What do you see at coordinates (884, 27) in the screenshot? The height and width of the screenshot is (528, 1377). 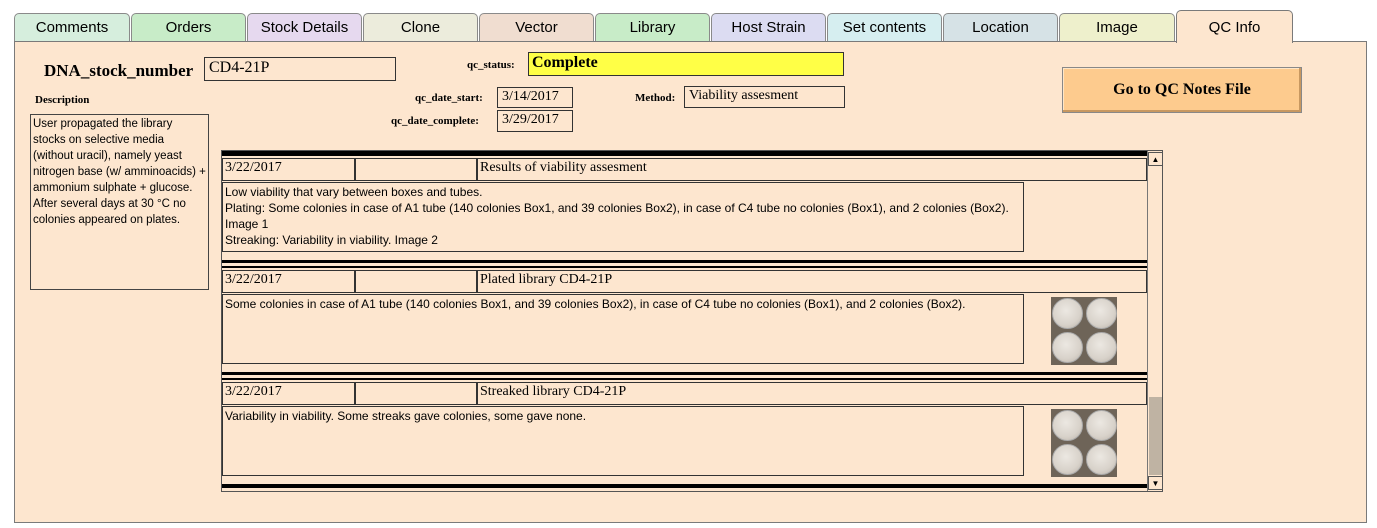 I see `tab-set-contents: Set contents` at bounding box center [884, 27].